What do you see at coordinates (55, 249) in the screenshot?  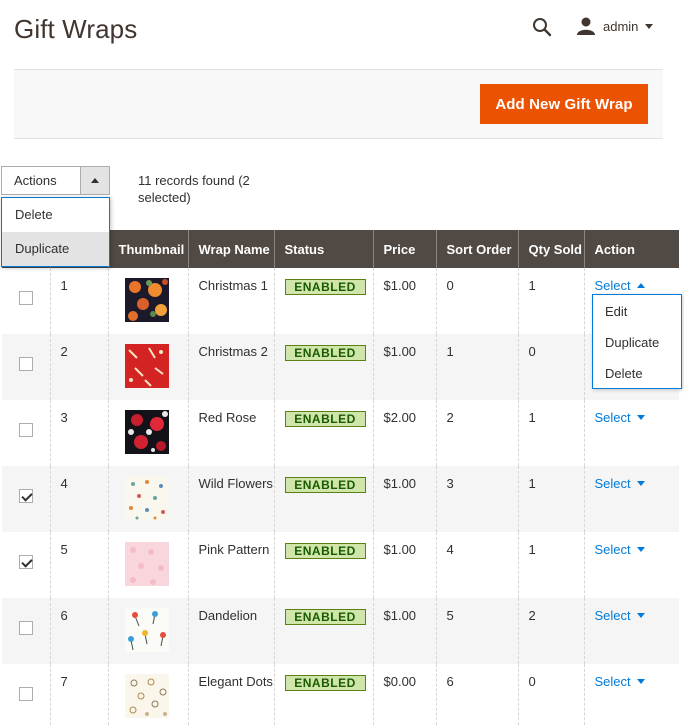 I see `mass-action-duplicate: Duplicate` at bounding box center [55, 249].